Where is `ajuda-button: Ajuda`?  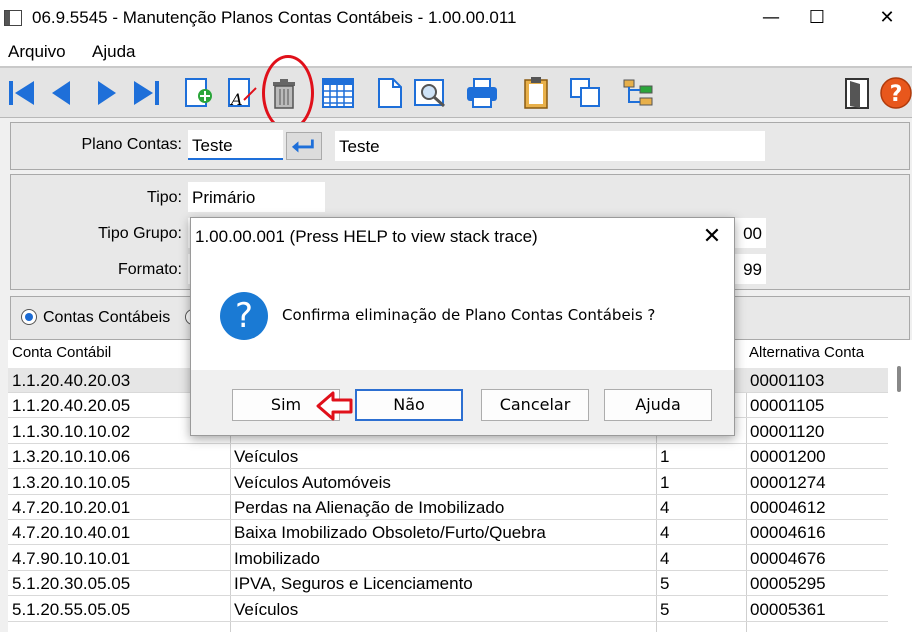 ajuda-button: Ajuda is located at coordinates (658, 405).